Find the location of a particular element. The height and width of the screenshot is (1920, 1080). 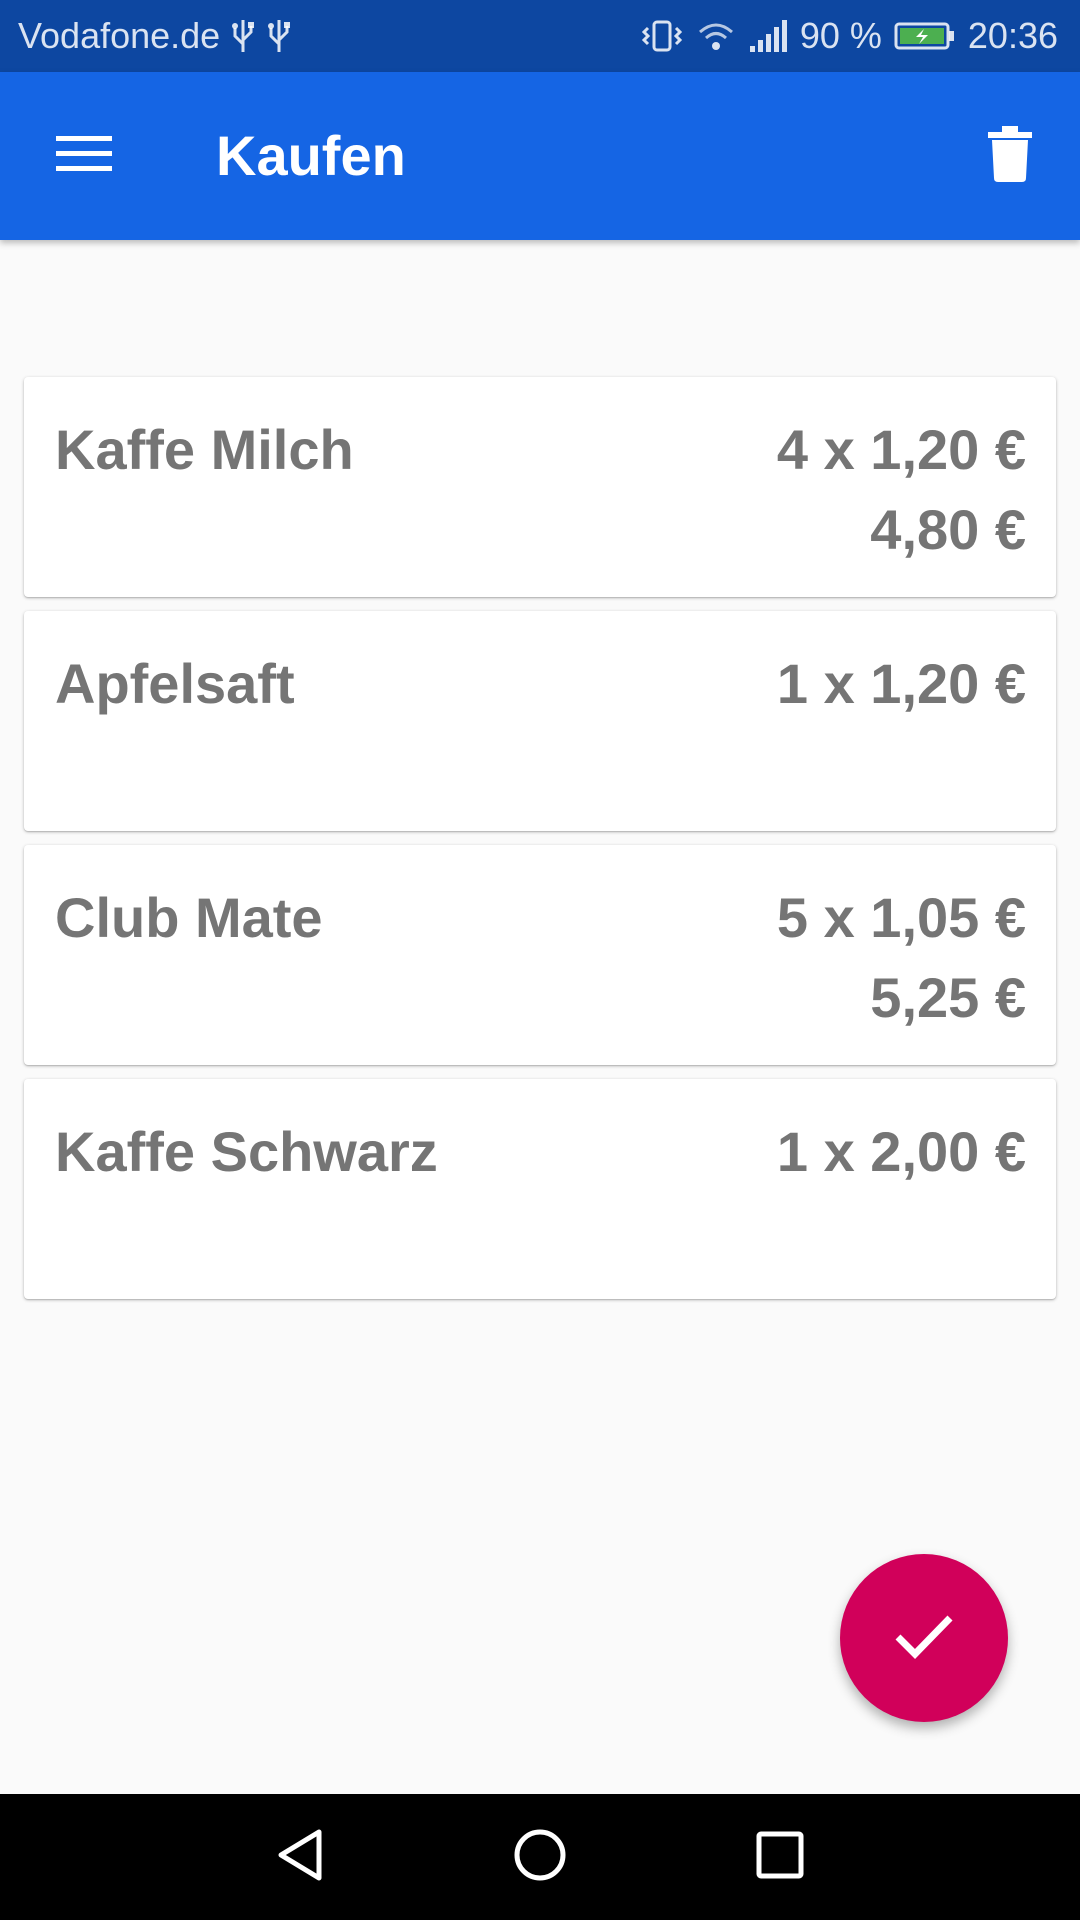

item-quantity-price: 1 x 2,00 € is located at coordinates (901, 1151).